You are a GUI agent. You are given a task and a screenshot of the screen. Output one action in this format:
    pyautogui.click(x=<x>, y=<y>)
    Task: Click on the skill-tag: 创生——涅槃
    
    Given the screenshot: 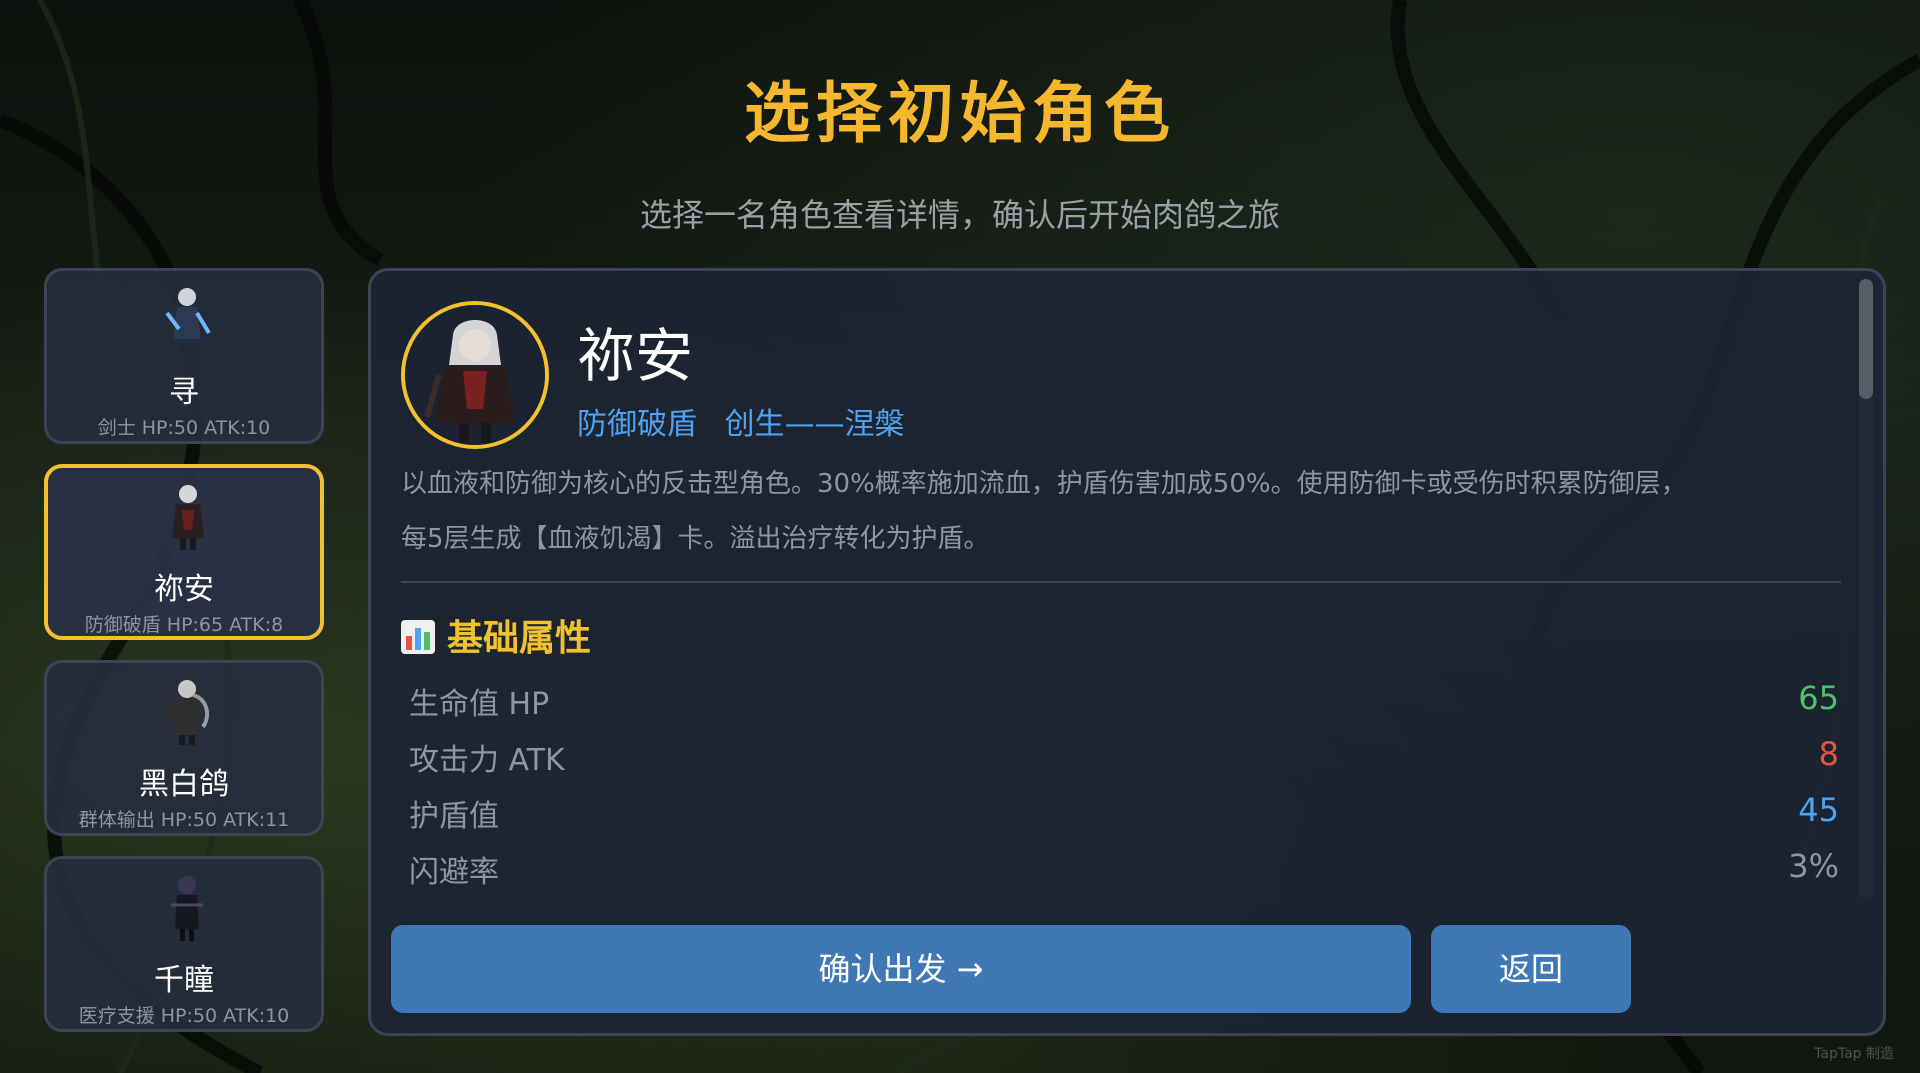 What is the action you would take?
    pyautogui.click(x=814, y=424)
    